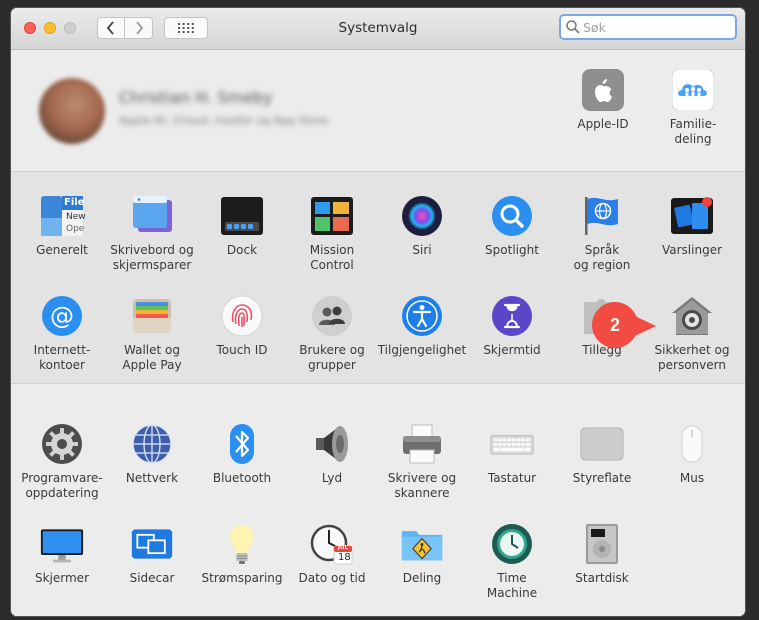 The height and width of the screenshot is (620, 759). Describe the element at coordinates (61, 578) in the screenshot. I see `pane-label: Skjermer` at that location.